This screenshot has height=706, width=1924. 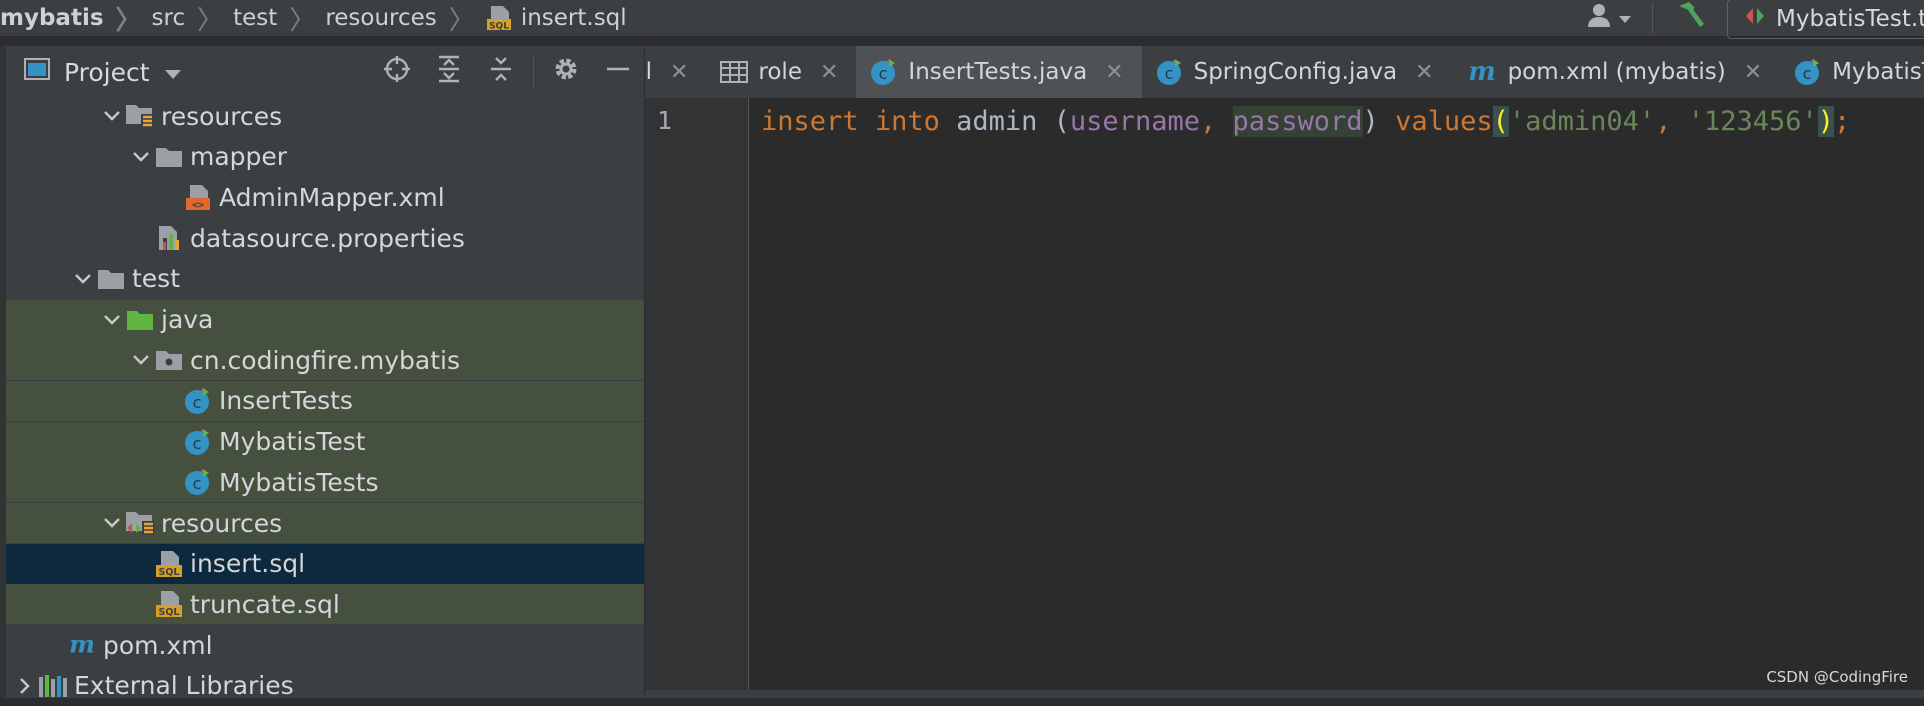 What do you see at coordinates (325, 319) in the screenshot?
I see `tree-item: java` at bounding box center [325, 319].